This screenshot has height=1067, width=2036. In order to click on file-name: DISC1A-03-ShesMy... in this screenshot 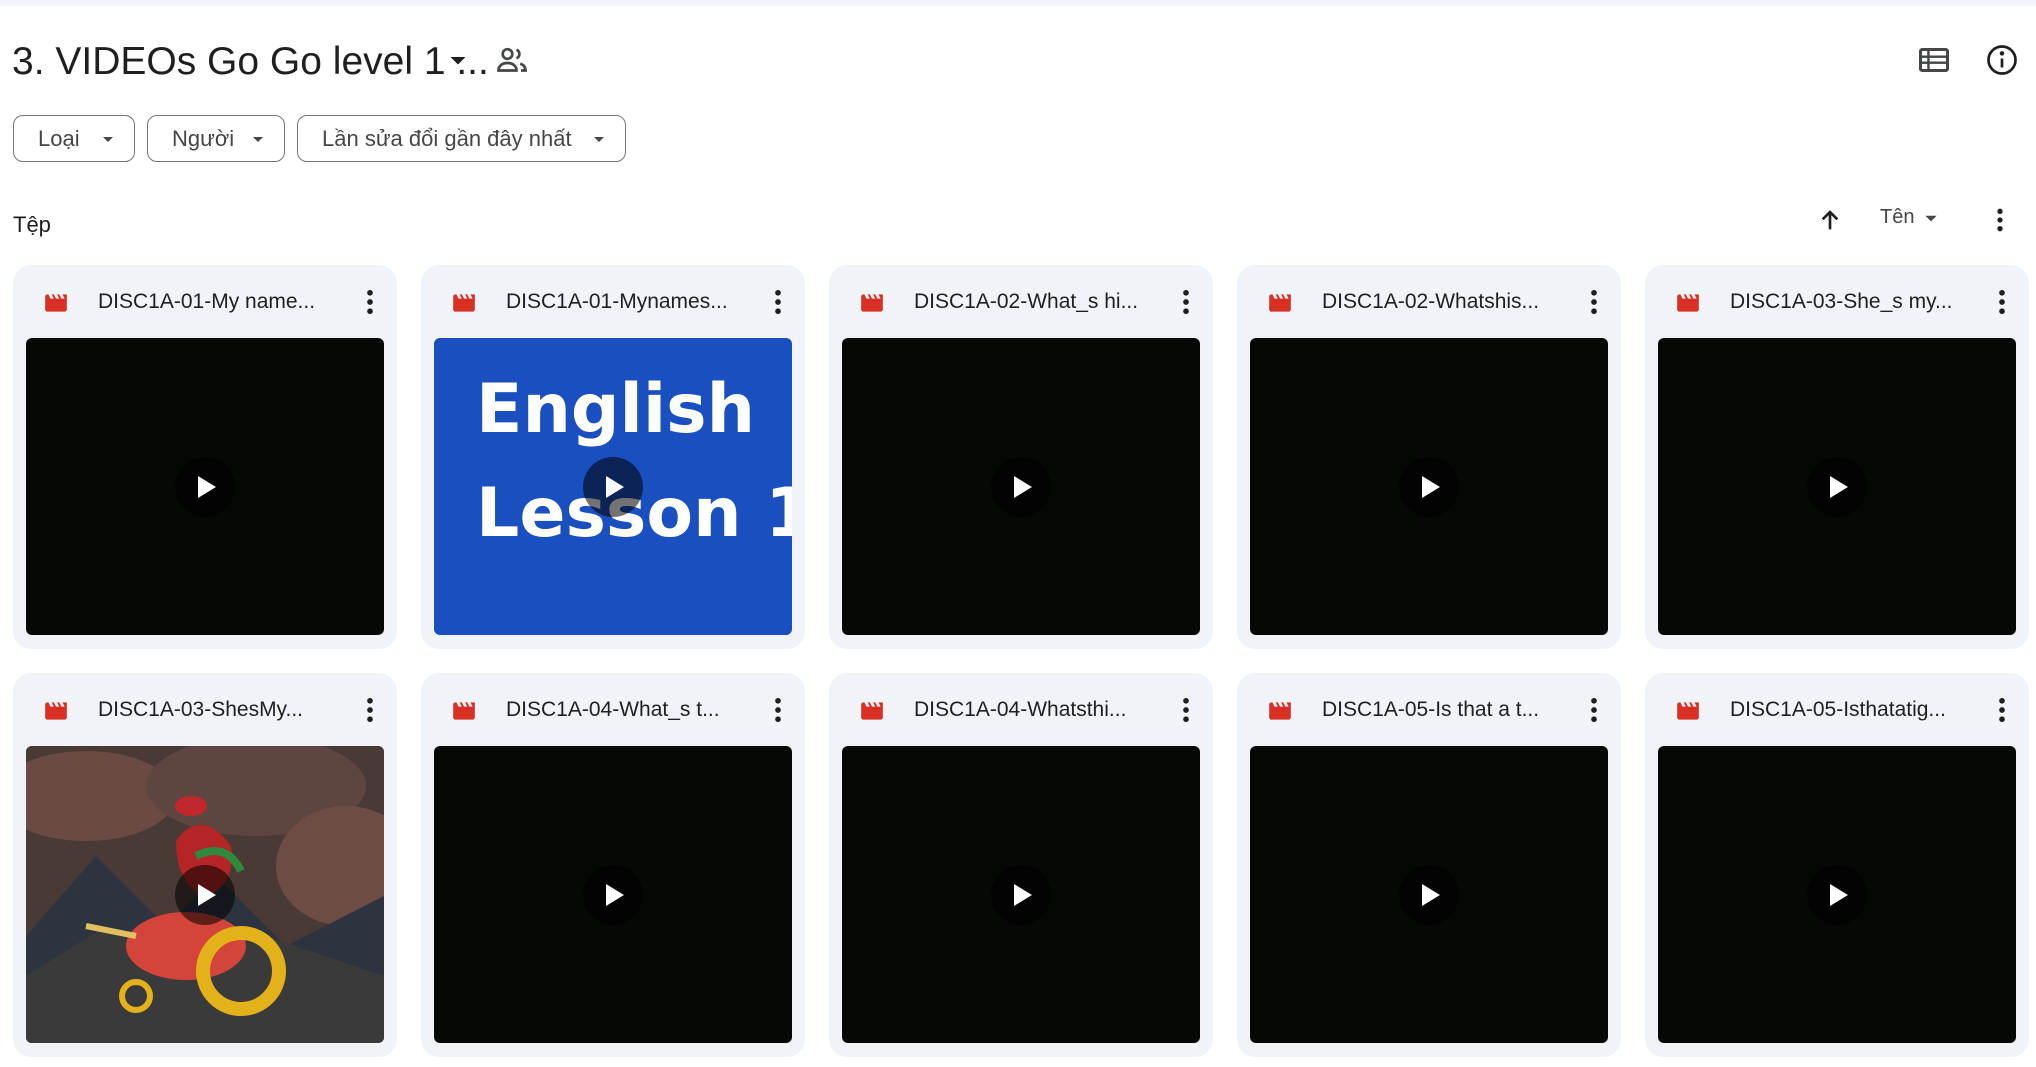, I will do `click(201, 709)`.